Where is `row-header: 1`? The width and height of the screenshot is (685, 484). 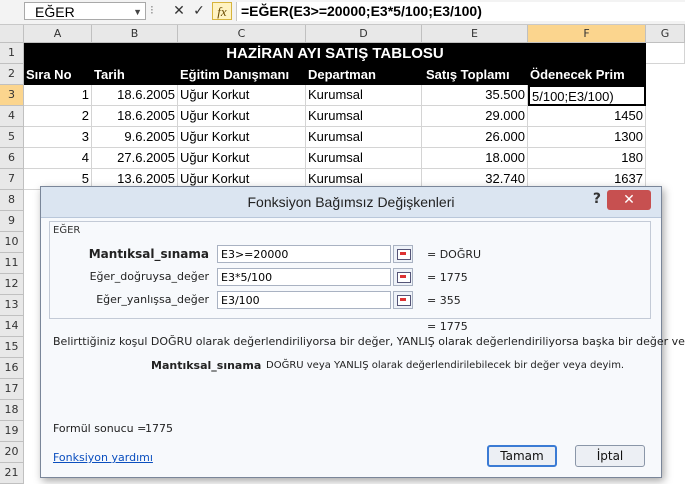 row-header: 1 is located at coordinates (12, 53).